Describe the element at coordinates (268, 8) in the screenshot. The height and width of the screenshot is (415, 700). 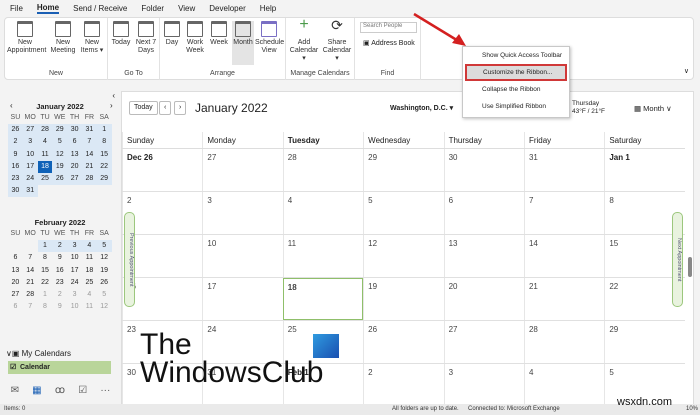
I see `menu-help: Help` at that location.